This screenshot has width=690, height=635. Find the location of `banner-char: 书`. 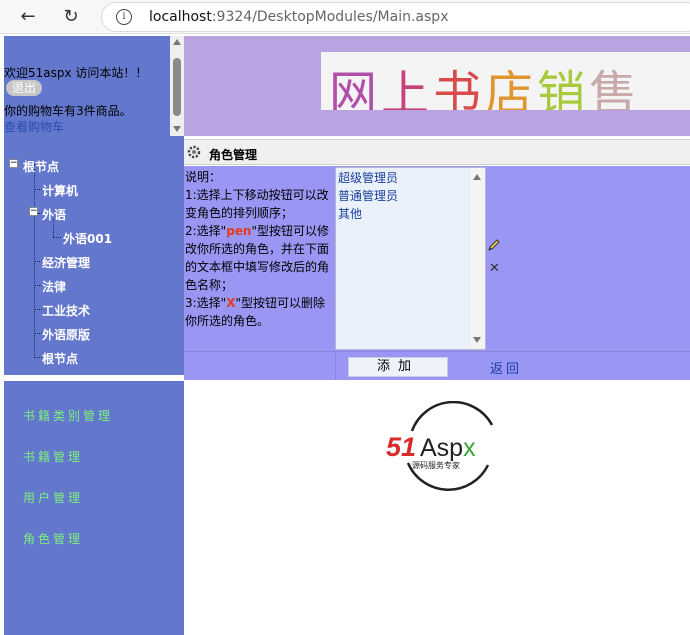

banner-char: 书 is located at coordinates (459, 88).